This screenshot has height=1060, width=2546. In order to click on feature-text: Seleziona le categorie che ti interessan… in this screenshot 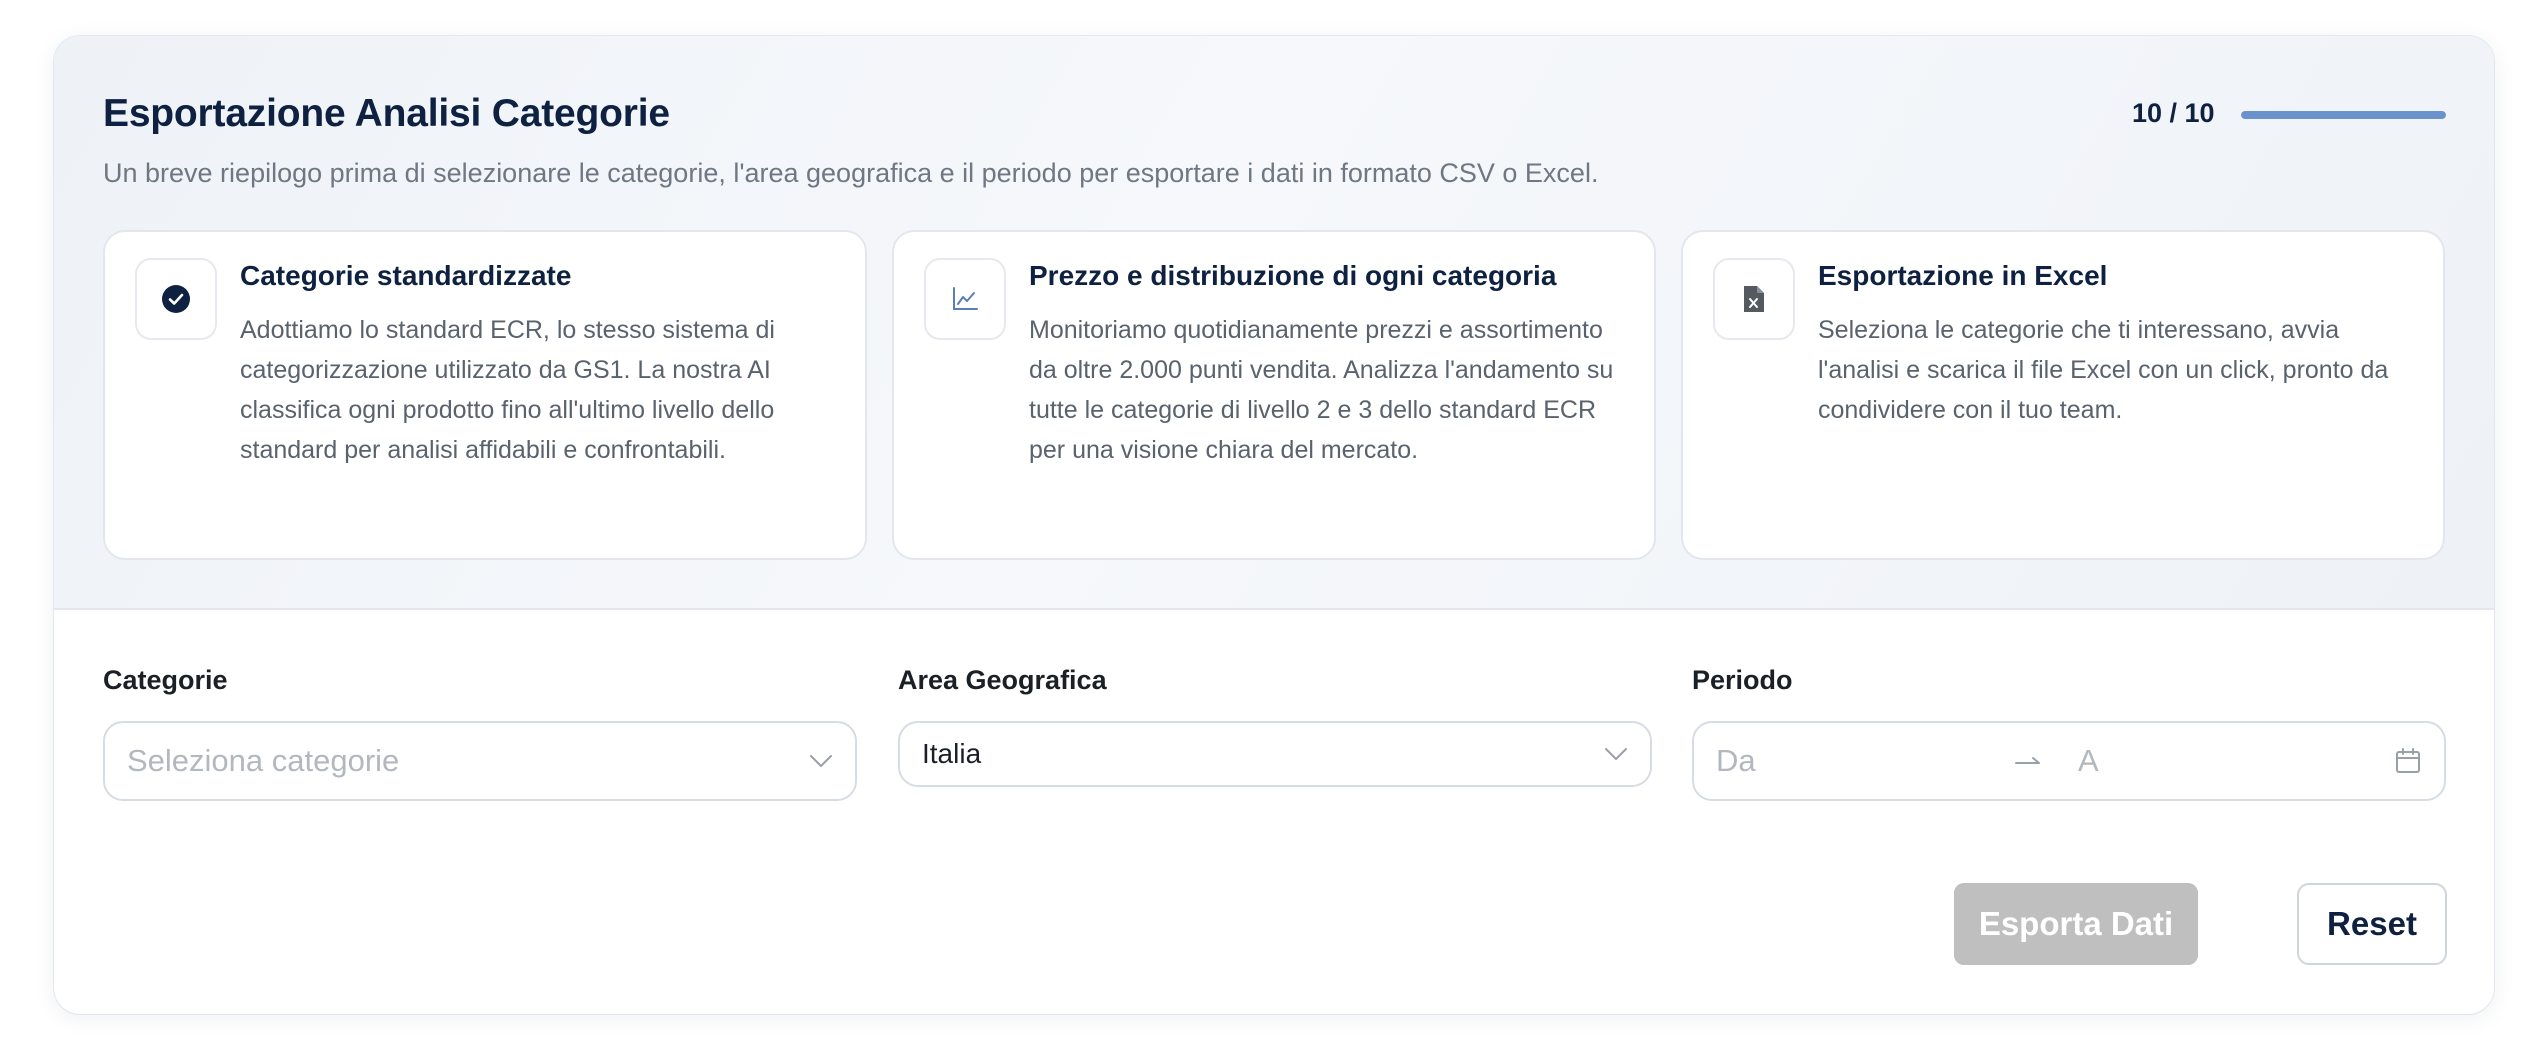, I will do `click(2103, 370)`.